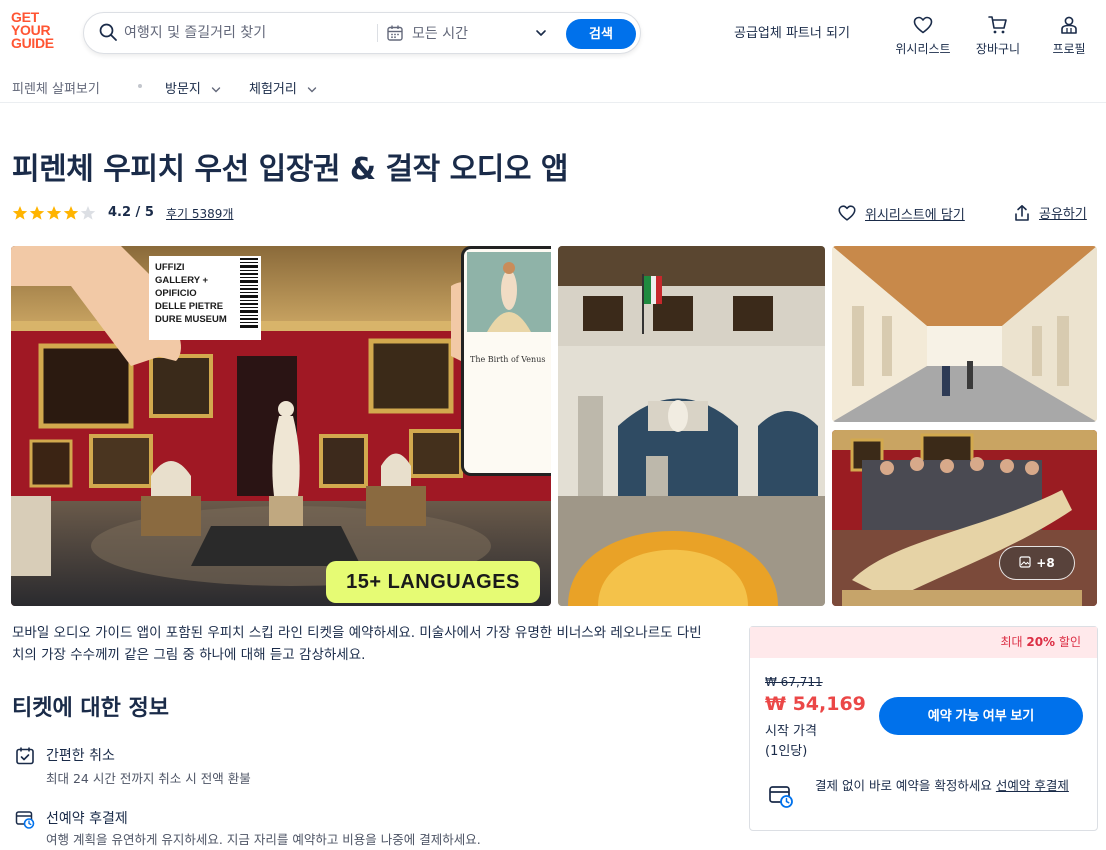 This screenshot has width=1106, height=850. Describe the element at coordinates (290, 169) in the screenshot. I see `page-title: 피렌체 우피치 우선 입장권 & 걸작 오디오 앱` at that location.